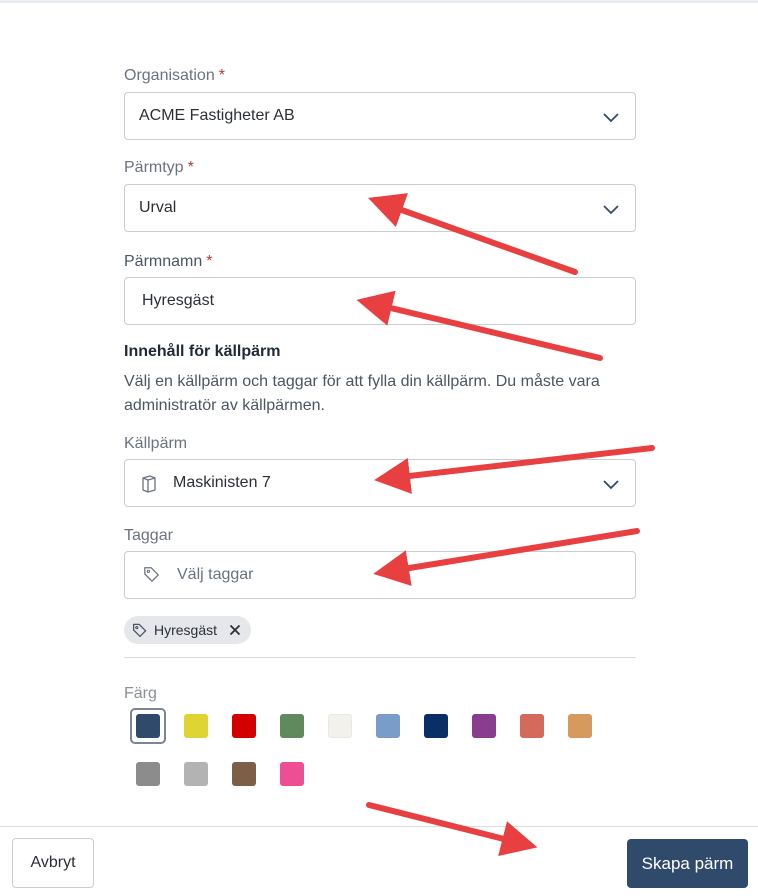 This screenshot has height=896, width=758. I want to click on create-binder-button: Skapa pärm, so click(687, 863).